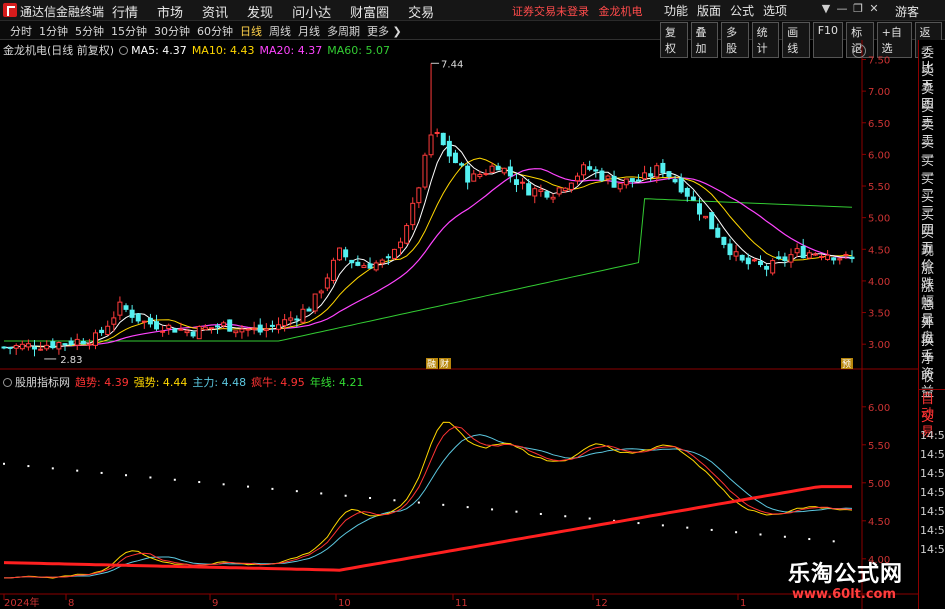 The width and height of the screenshot is (945, 609). I want to click on period-tab: 分时, so click(21, 31).